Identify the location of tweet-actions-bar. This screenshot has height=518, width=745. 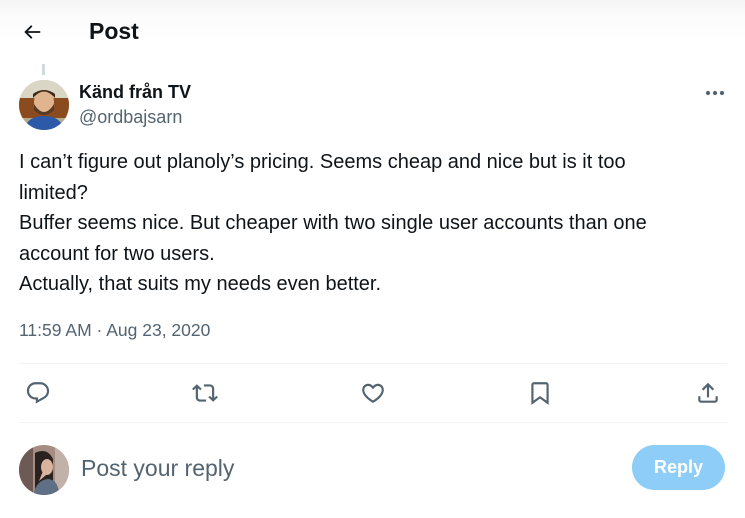
(372, 393).